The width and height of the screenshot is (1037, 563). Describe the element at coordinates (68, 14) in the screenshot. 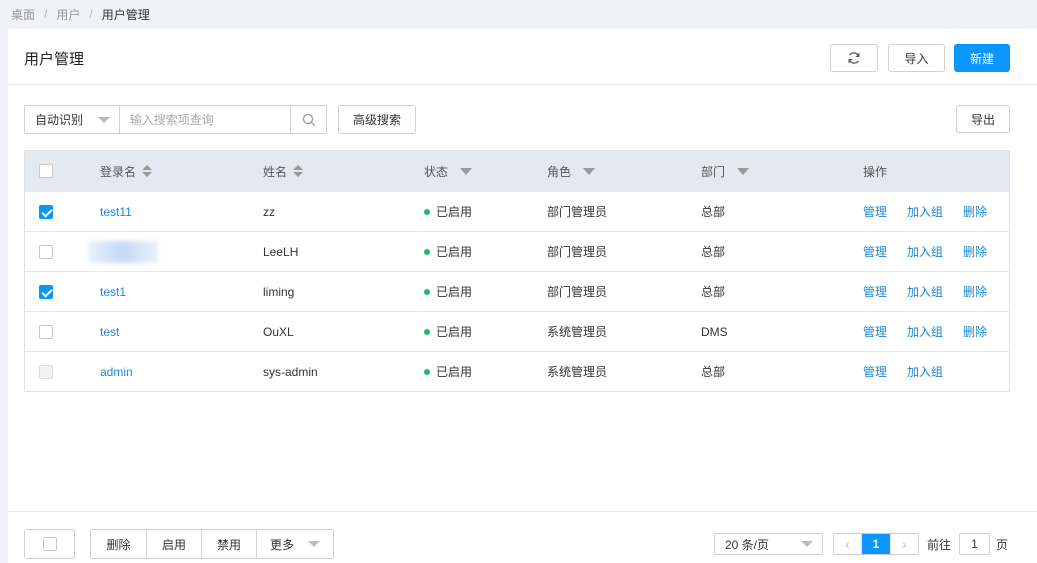

I see `breadcrumb-item-users: 用户` at that location.